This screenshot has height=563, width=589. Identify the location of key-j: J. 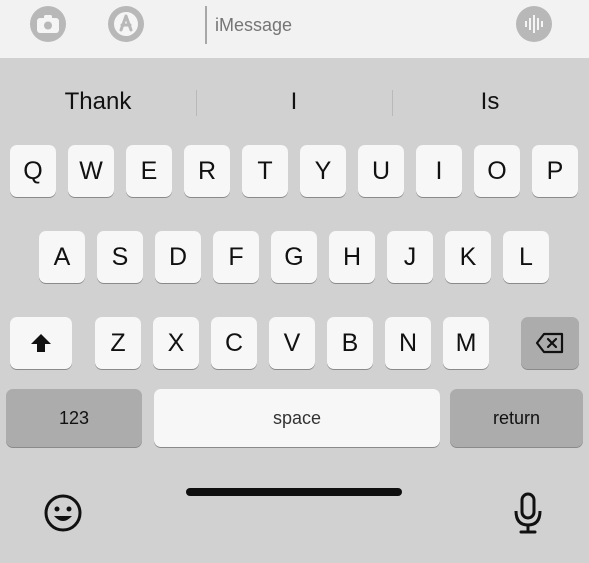
(410, 257).